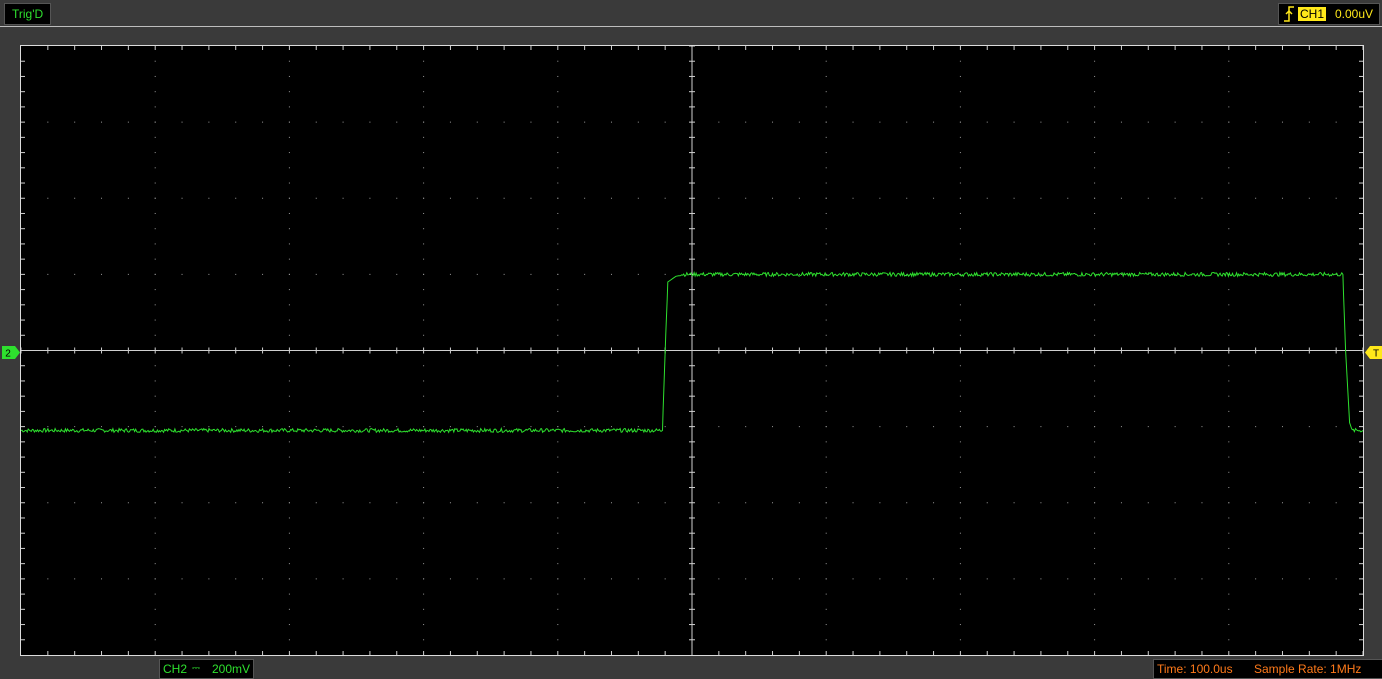  I want to click on timebase-readout: Time: 100.0us Sample Rate: 1MHz, so click(1267, 669).